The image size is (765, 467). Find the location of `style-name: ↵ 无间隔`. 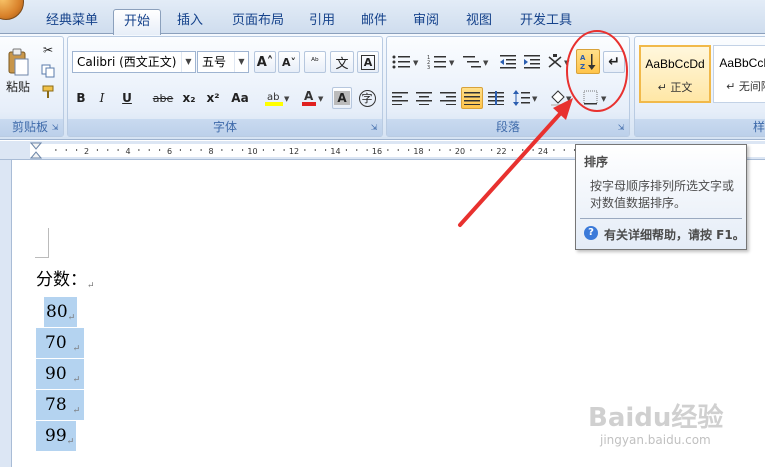

style-name: ↵ 无间隔 is located at coordinates (745, 86).